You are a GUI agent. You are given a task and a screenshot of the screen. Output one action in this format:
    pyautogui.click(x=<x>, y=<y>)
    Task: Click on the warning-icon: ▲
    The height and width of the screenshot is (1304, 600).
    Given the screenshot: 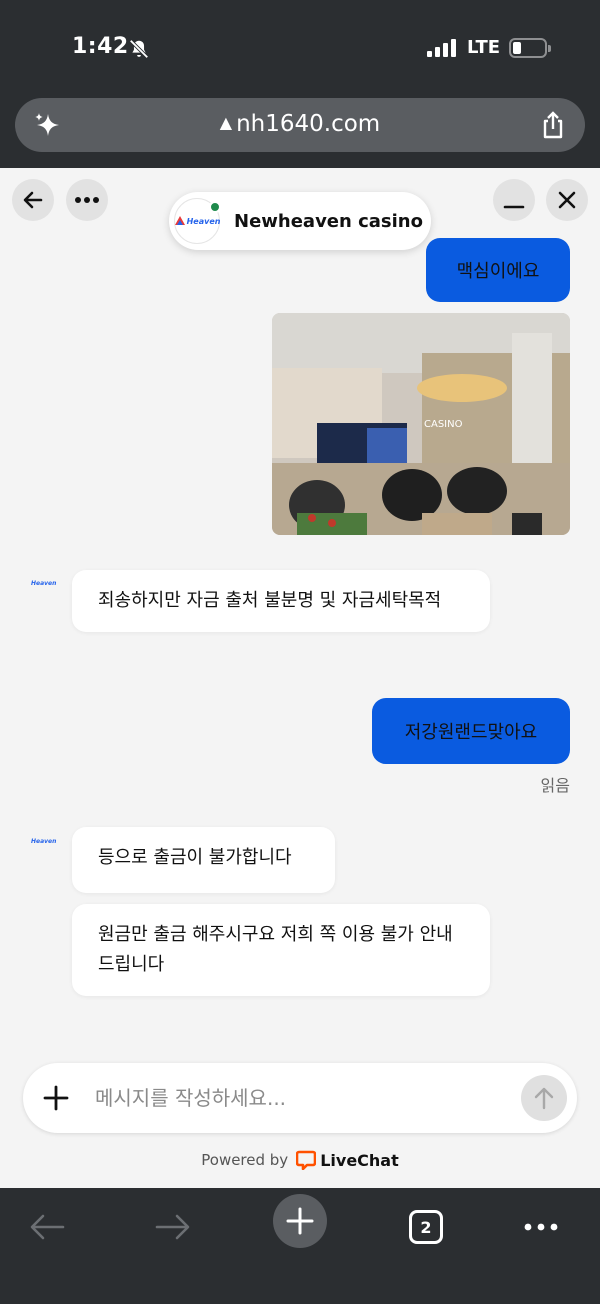 What is the action you would take?
    pyautogui.click(x=226, y=122)
    